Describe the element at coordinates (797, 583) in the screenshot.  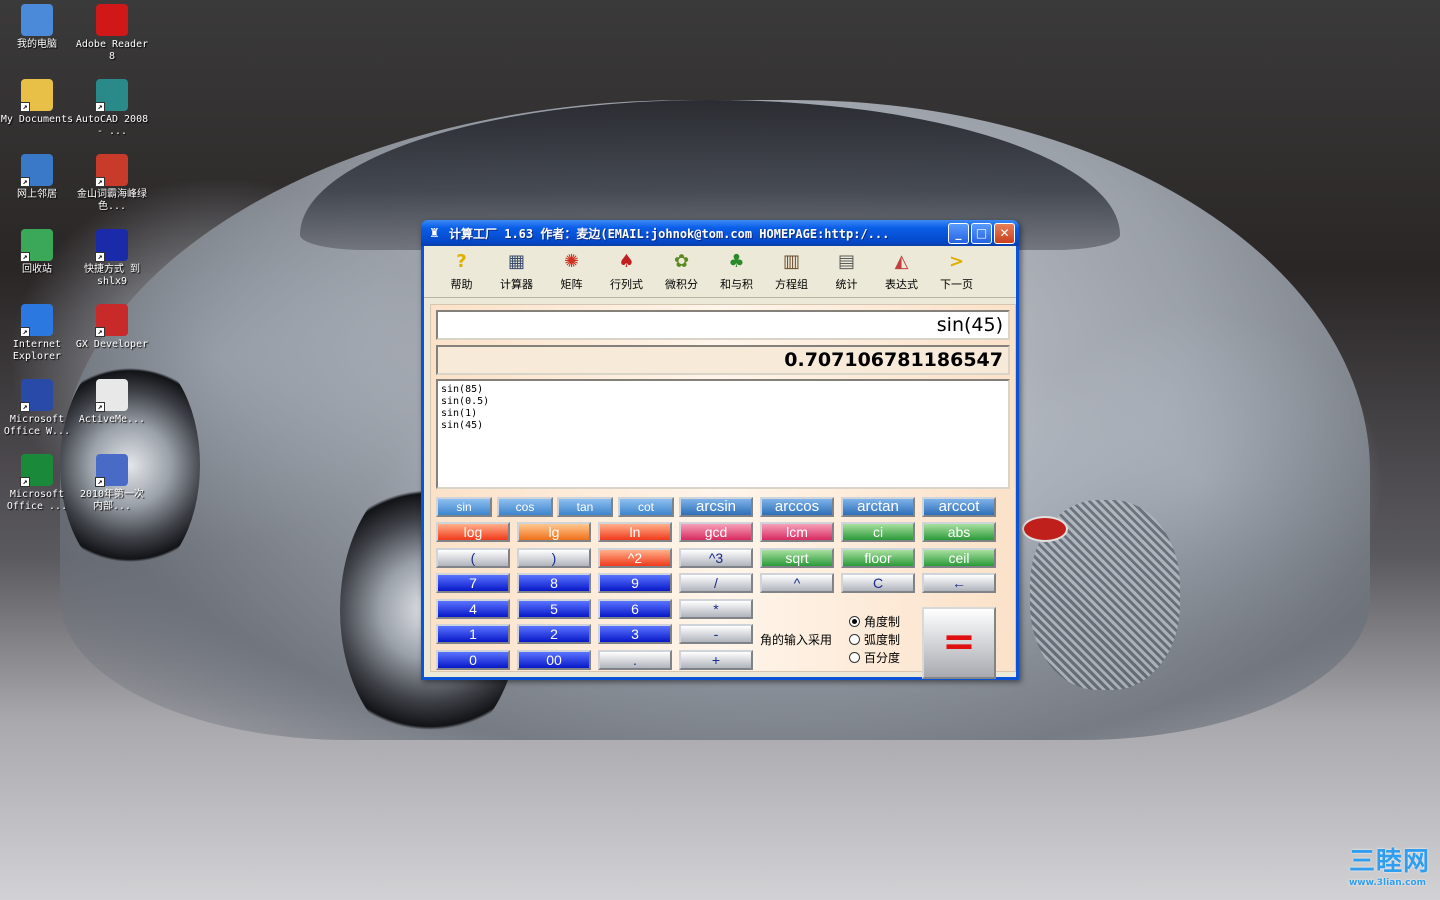
I see `key-^: ^` at that location.